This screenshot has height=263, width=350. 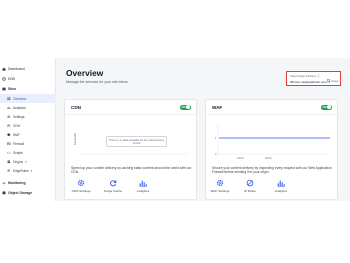 What do you see at coordinates (28, 125) in the screenshot?
I see `sidebar-item-cdn: CDN` at bounding box center [28, 125].